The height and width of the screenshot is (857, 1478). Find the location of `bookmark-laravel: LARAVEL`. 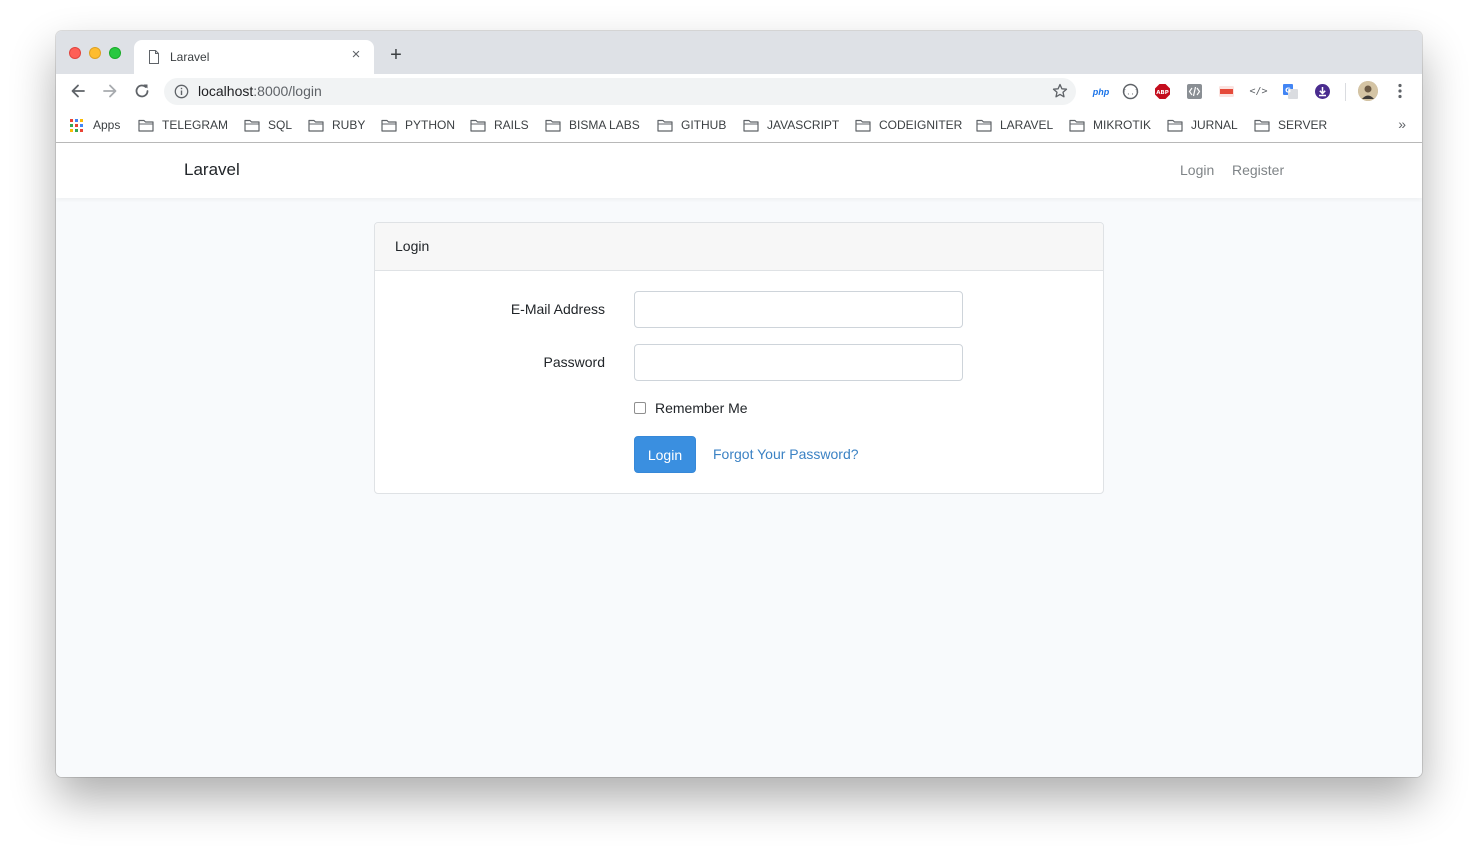

bookmark-laravel: LARAVEL is located at coordinates (1014, 125).